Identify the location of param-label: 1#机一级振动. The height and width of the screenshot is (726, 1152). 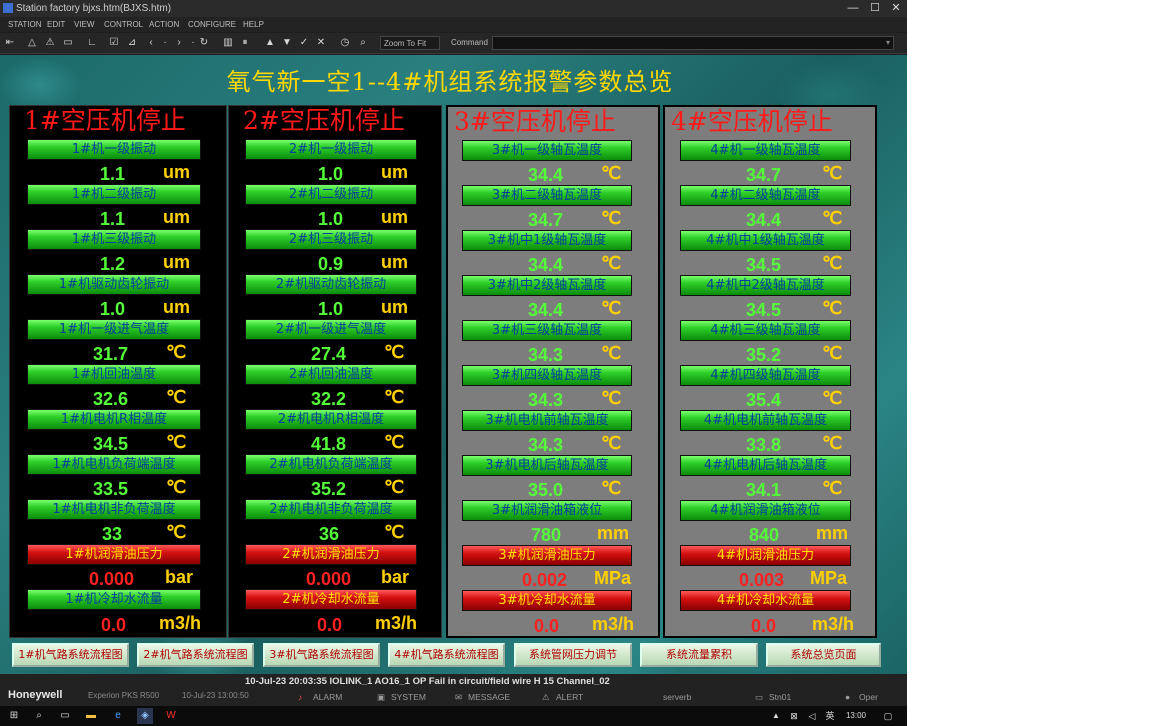
(114, 149).